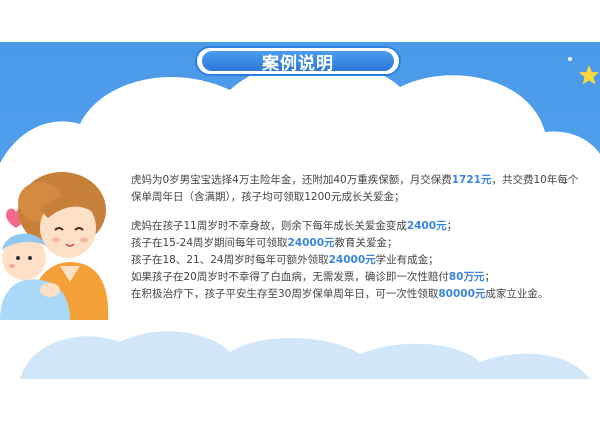 This screenshot has height=435, width=600. What do you see at coordinates (285, 260) in the screenshot?
I see `benefit-line: 孩子在18、21、24周岁时每年可额外领取24000元学业有成金；` at bounding box center [285, 260].